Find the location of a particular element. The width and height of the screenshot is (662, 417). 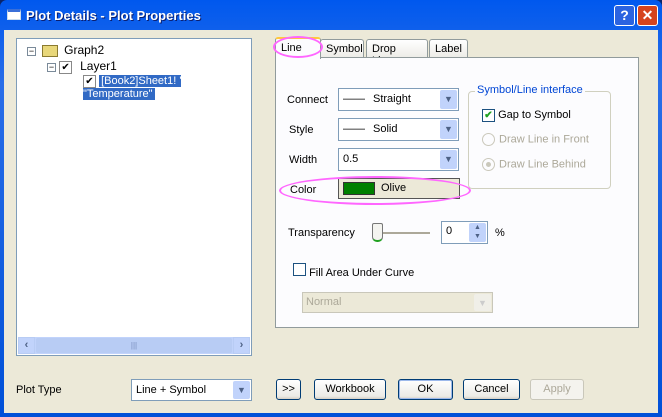

checkbox-icon is located at coordinates (299, 269).